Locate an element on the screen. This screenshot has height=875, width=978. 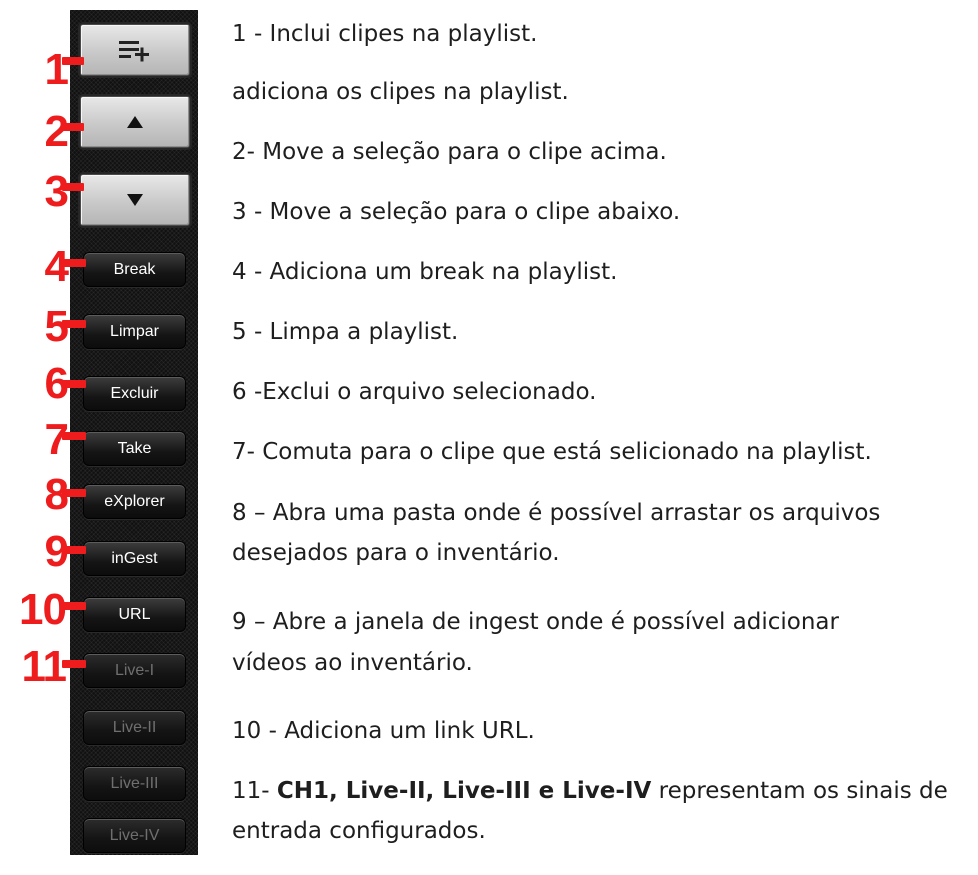
triangle-down-icon is located at coordinates (135, 200).